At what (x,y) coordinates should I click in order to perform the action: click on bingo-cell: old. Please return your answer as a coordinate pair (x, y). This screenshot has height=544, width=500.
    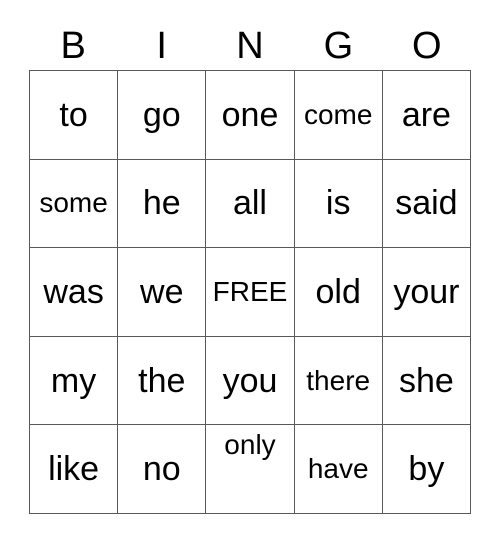
    Looking at the image, I should click on (338, 292).